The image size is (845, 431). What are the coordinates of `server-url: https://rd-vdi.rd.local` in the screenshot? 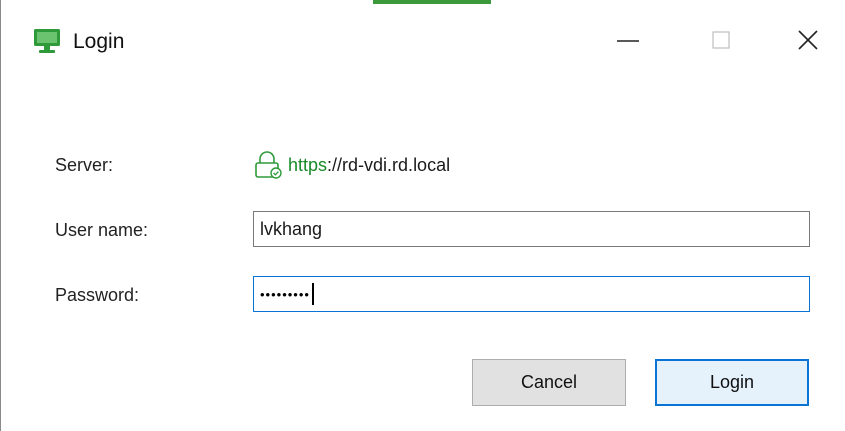 It's located at (351, 165).